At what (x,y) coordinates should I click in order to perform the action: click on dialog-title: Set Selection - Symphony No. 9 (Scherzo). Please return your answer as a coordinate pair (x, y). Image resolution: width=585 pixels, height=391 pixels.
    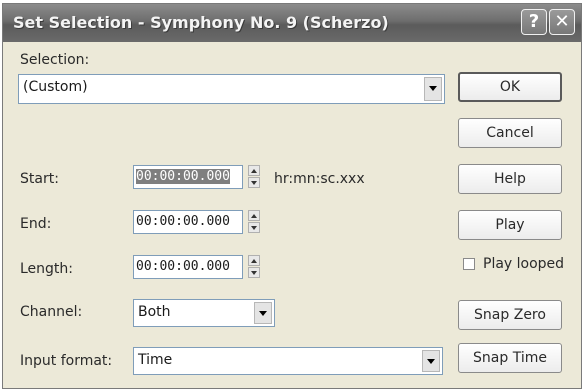
    Looking at the image, I should click on (201, 22).